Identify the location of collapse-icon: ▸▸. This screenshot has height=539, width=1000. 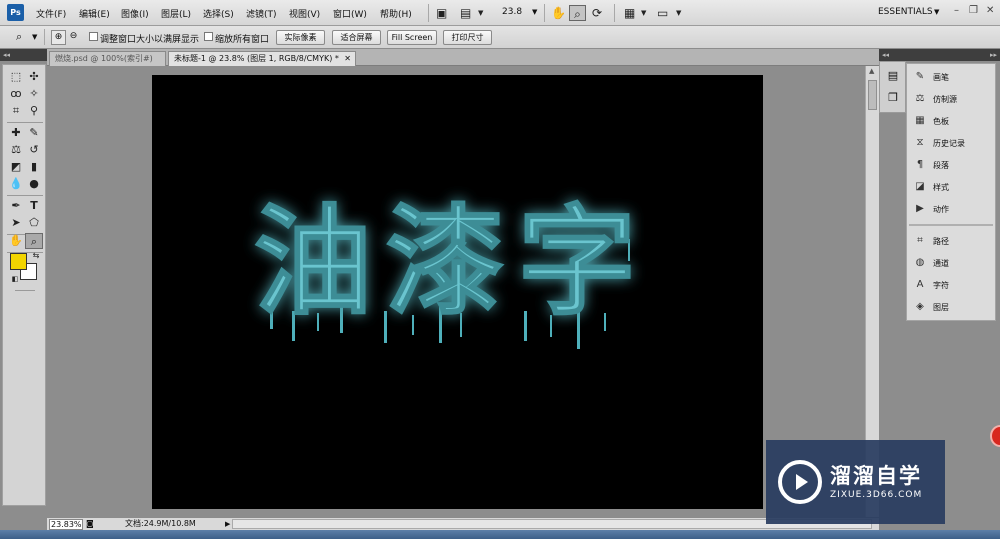
(993, 55).